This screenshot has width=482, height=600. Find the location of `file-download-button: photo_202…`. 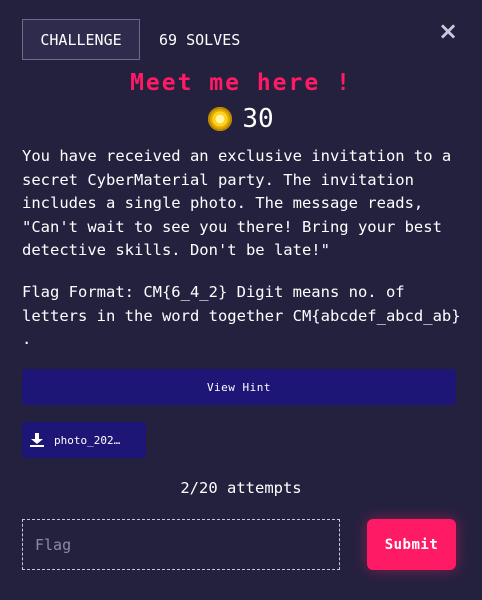

file-download-button: photo_202… is located at coordinates (84, 440).